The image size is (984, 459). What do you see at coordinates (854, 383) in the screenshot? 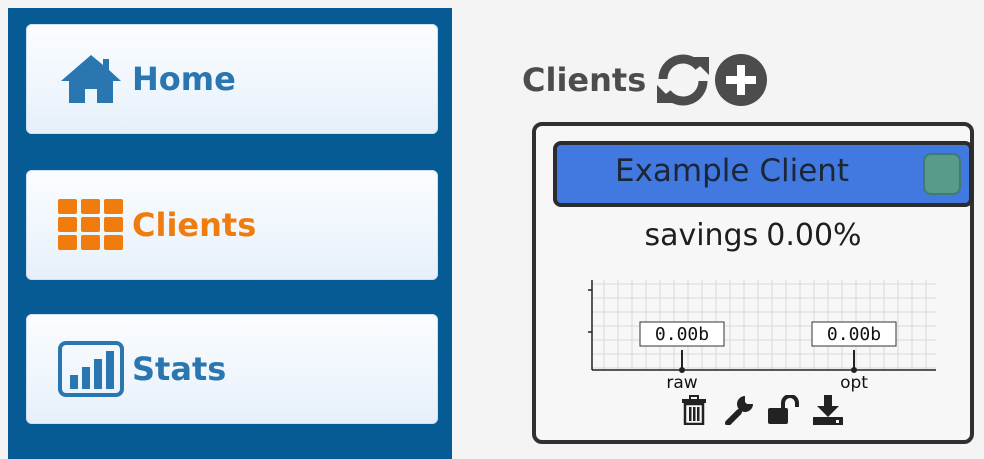
I see `x-tick-label: opt` at bounding box center [854, 383].